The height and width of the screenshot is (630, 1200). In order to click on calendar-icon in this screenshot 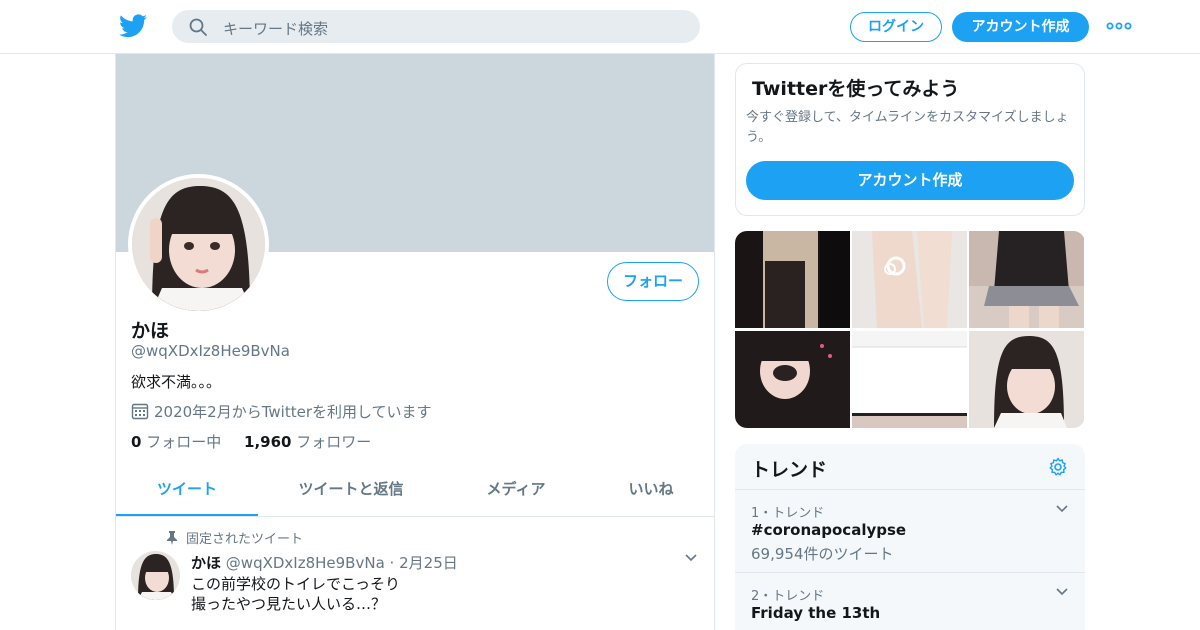, I will do `click(140, 411)`.